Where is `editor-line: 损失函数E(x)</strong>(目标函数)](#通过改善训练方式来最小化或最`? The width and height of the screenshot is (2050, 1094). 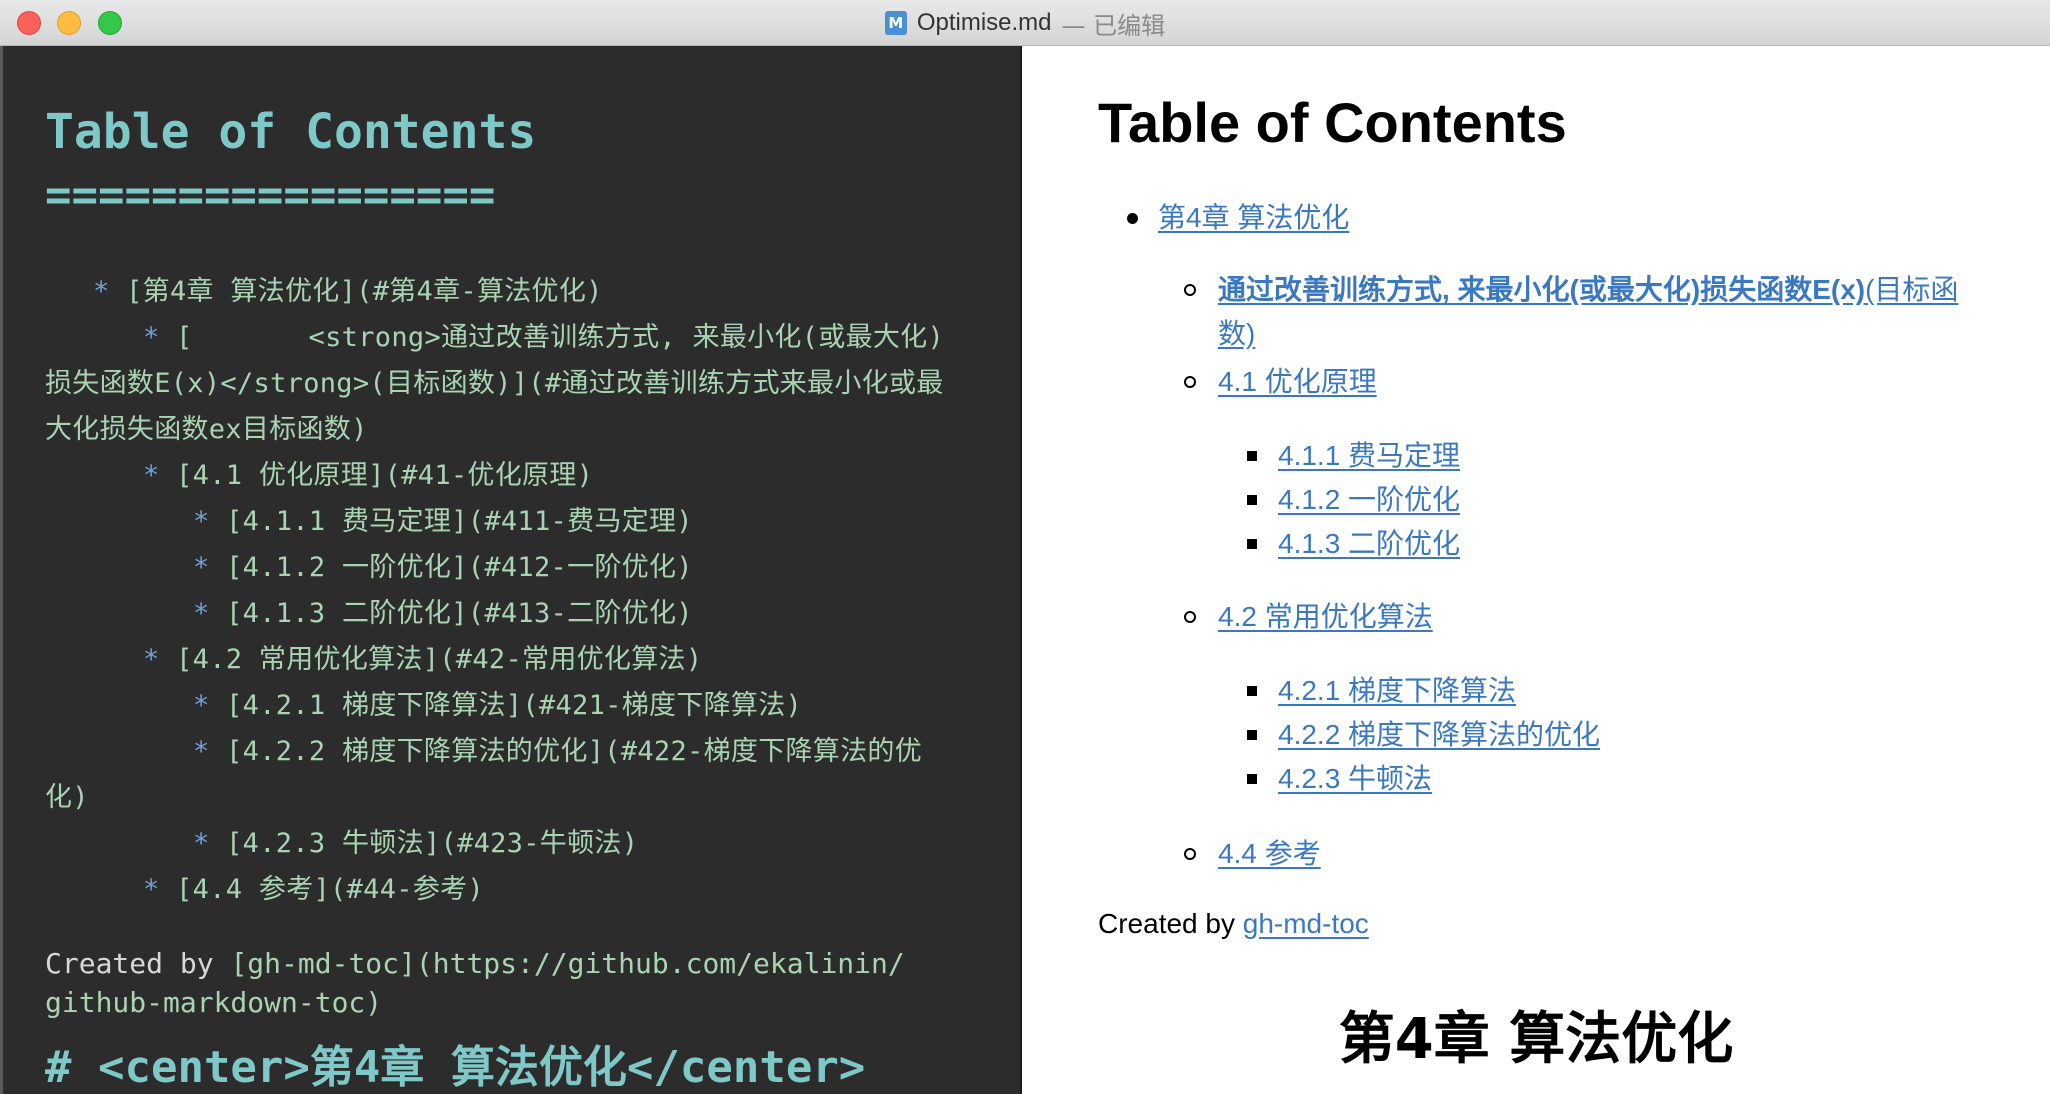 editor-line: 损失函数E(x)</strong>(目标函数)](#通过改善训练方式来最小化或最 is located at coordinates (494, 380).